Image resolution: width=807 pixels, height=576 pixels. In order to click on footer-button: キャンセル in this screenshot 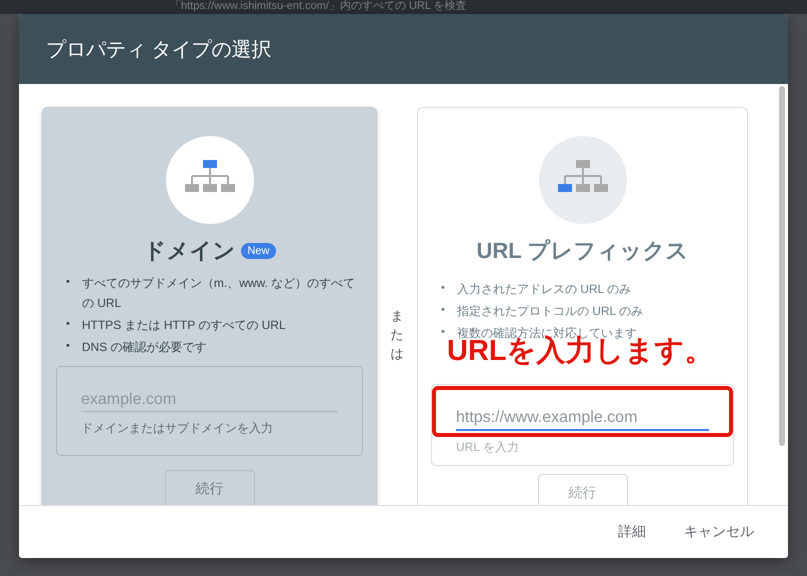, I will do `click(719, 532)`.